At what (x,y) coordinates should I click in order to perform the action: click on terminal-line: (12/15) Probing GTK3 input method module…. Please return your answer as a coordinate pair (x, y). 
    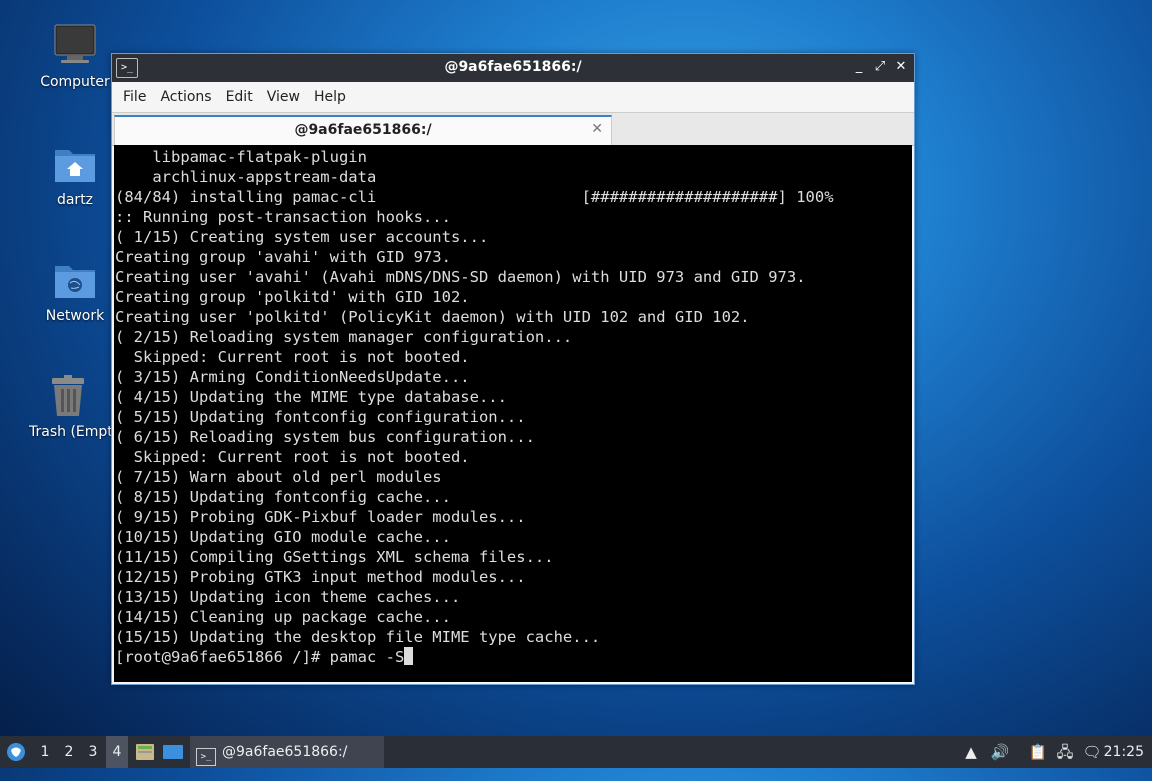
    Looking at the image, I should click on (320, 577).